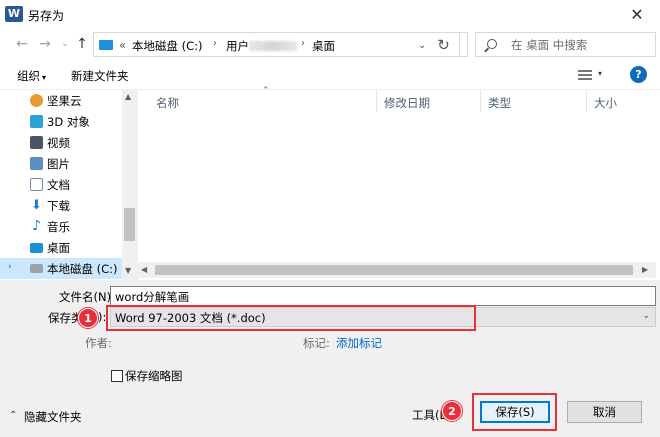 The height and width of the screenshot is (437, 660). Describe the element at coordinates (87, 297) in the screenshot. I see `filename-label: 文件名(N):` at that location.